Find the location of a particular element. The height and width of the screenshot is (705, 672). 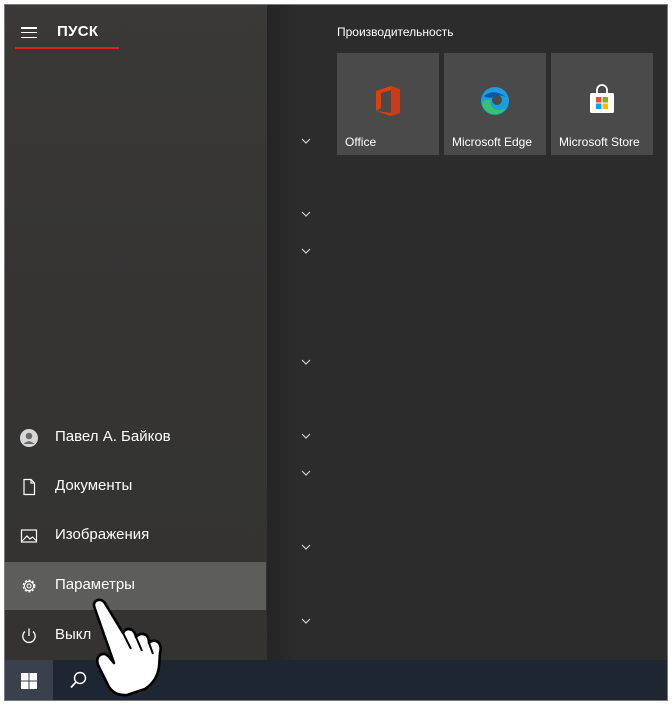

nav-item-label: Документы is located at coordinates (94, 485).